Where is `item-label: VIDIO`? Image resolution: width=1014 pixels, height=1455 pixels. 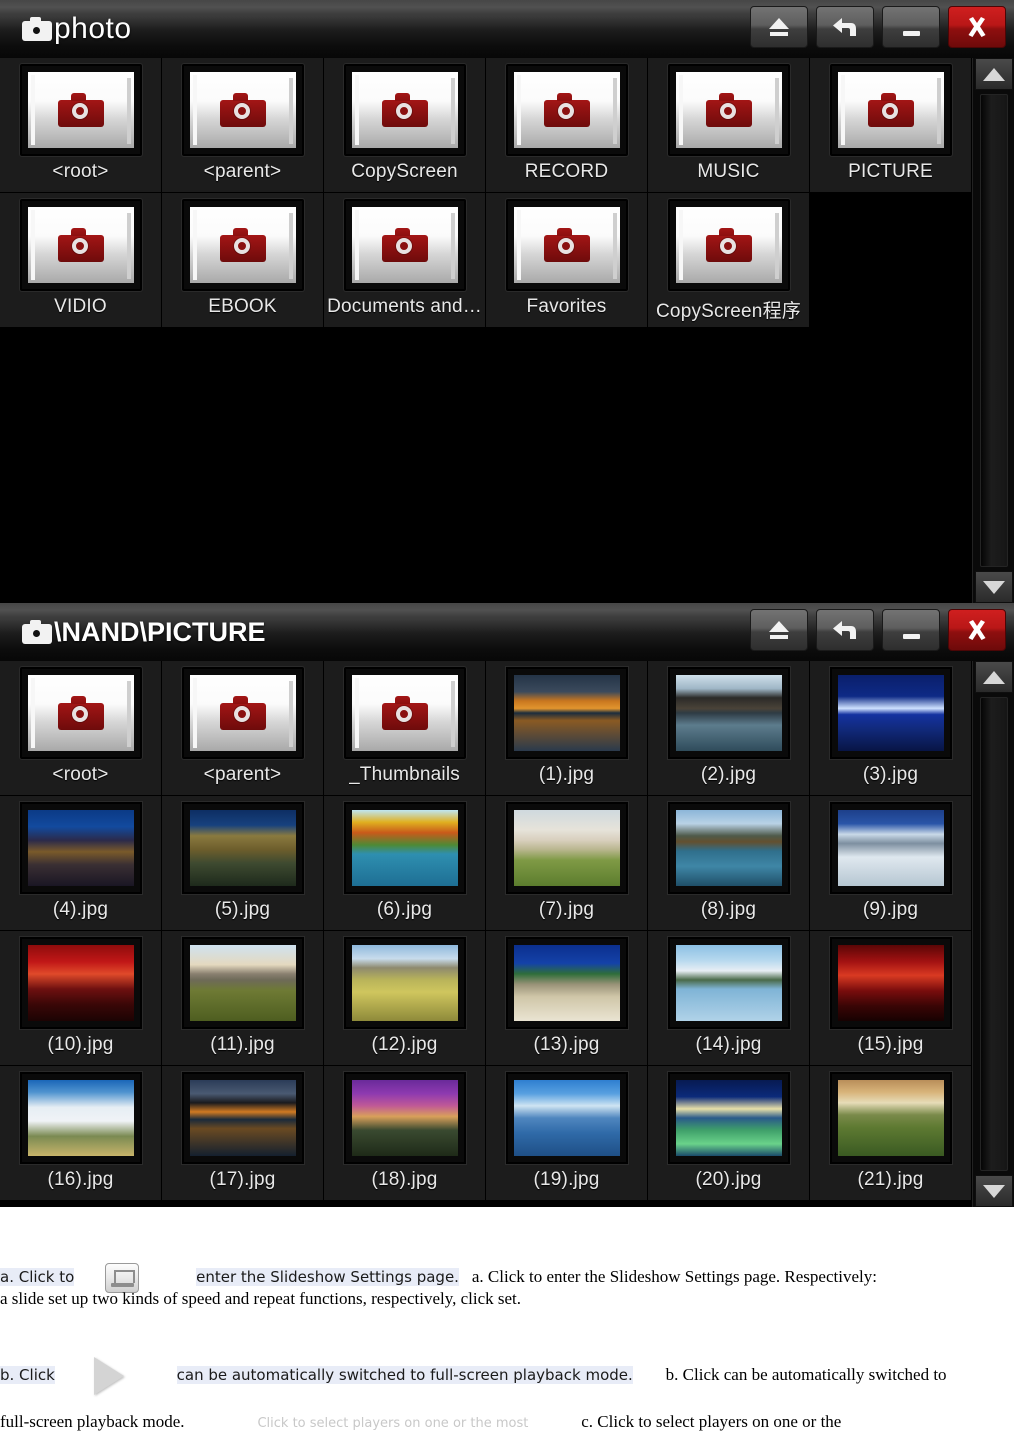 item-label: VIDIO is located at coordinates (80, 306).